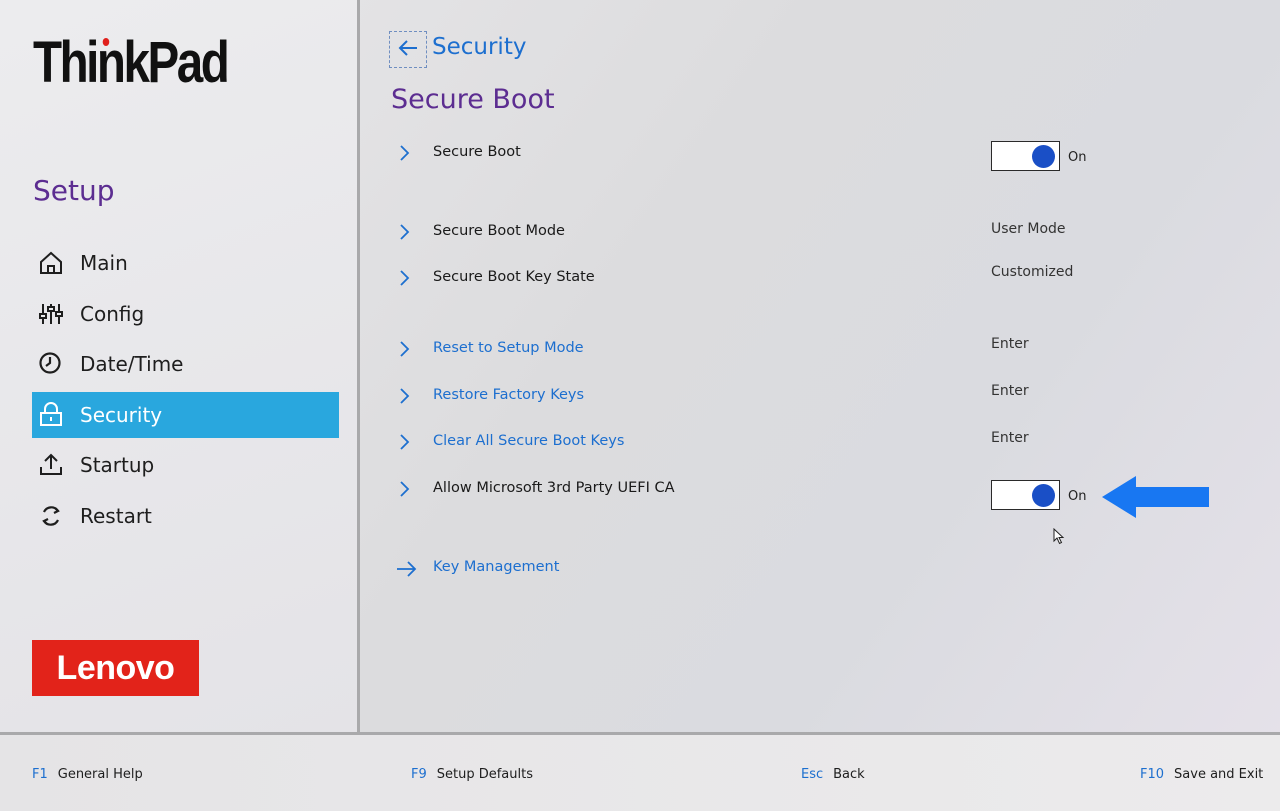  I want to click on sidebar-item-security: Security, so click(185, 414).